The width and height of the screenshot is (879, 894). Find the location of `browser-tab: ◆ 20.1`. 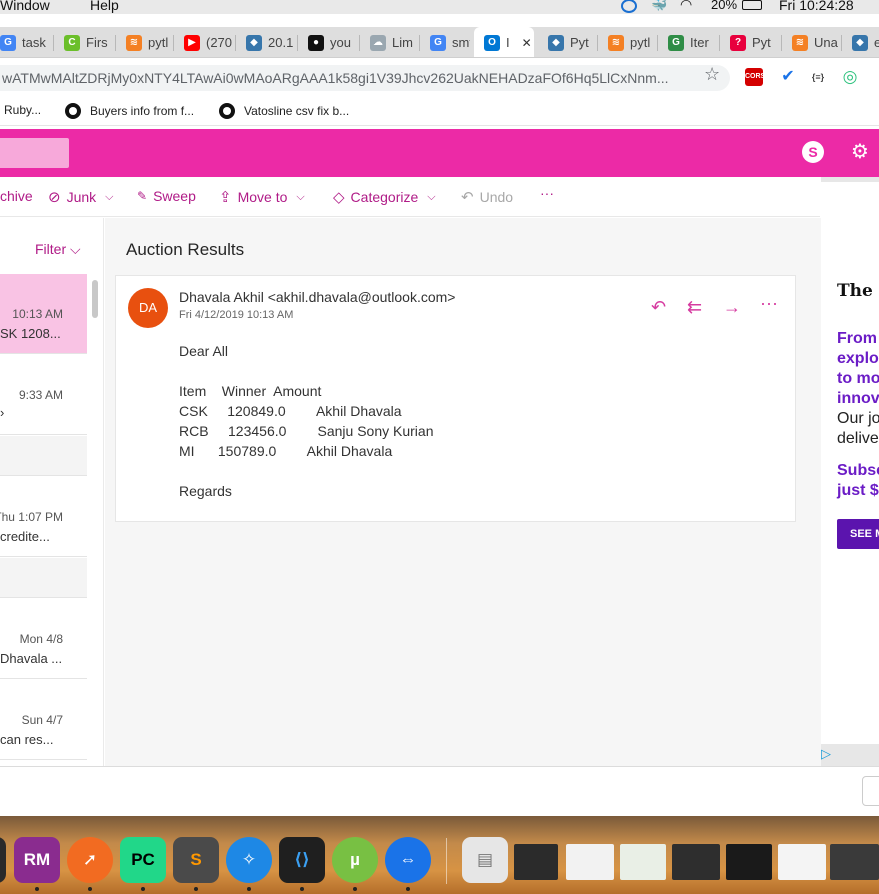

browser-tab: ◆ 20.1 is located at coordinates (265, 42).